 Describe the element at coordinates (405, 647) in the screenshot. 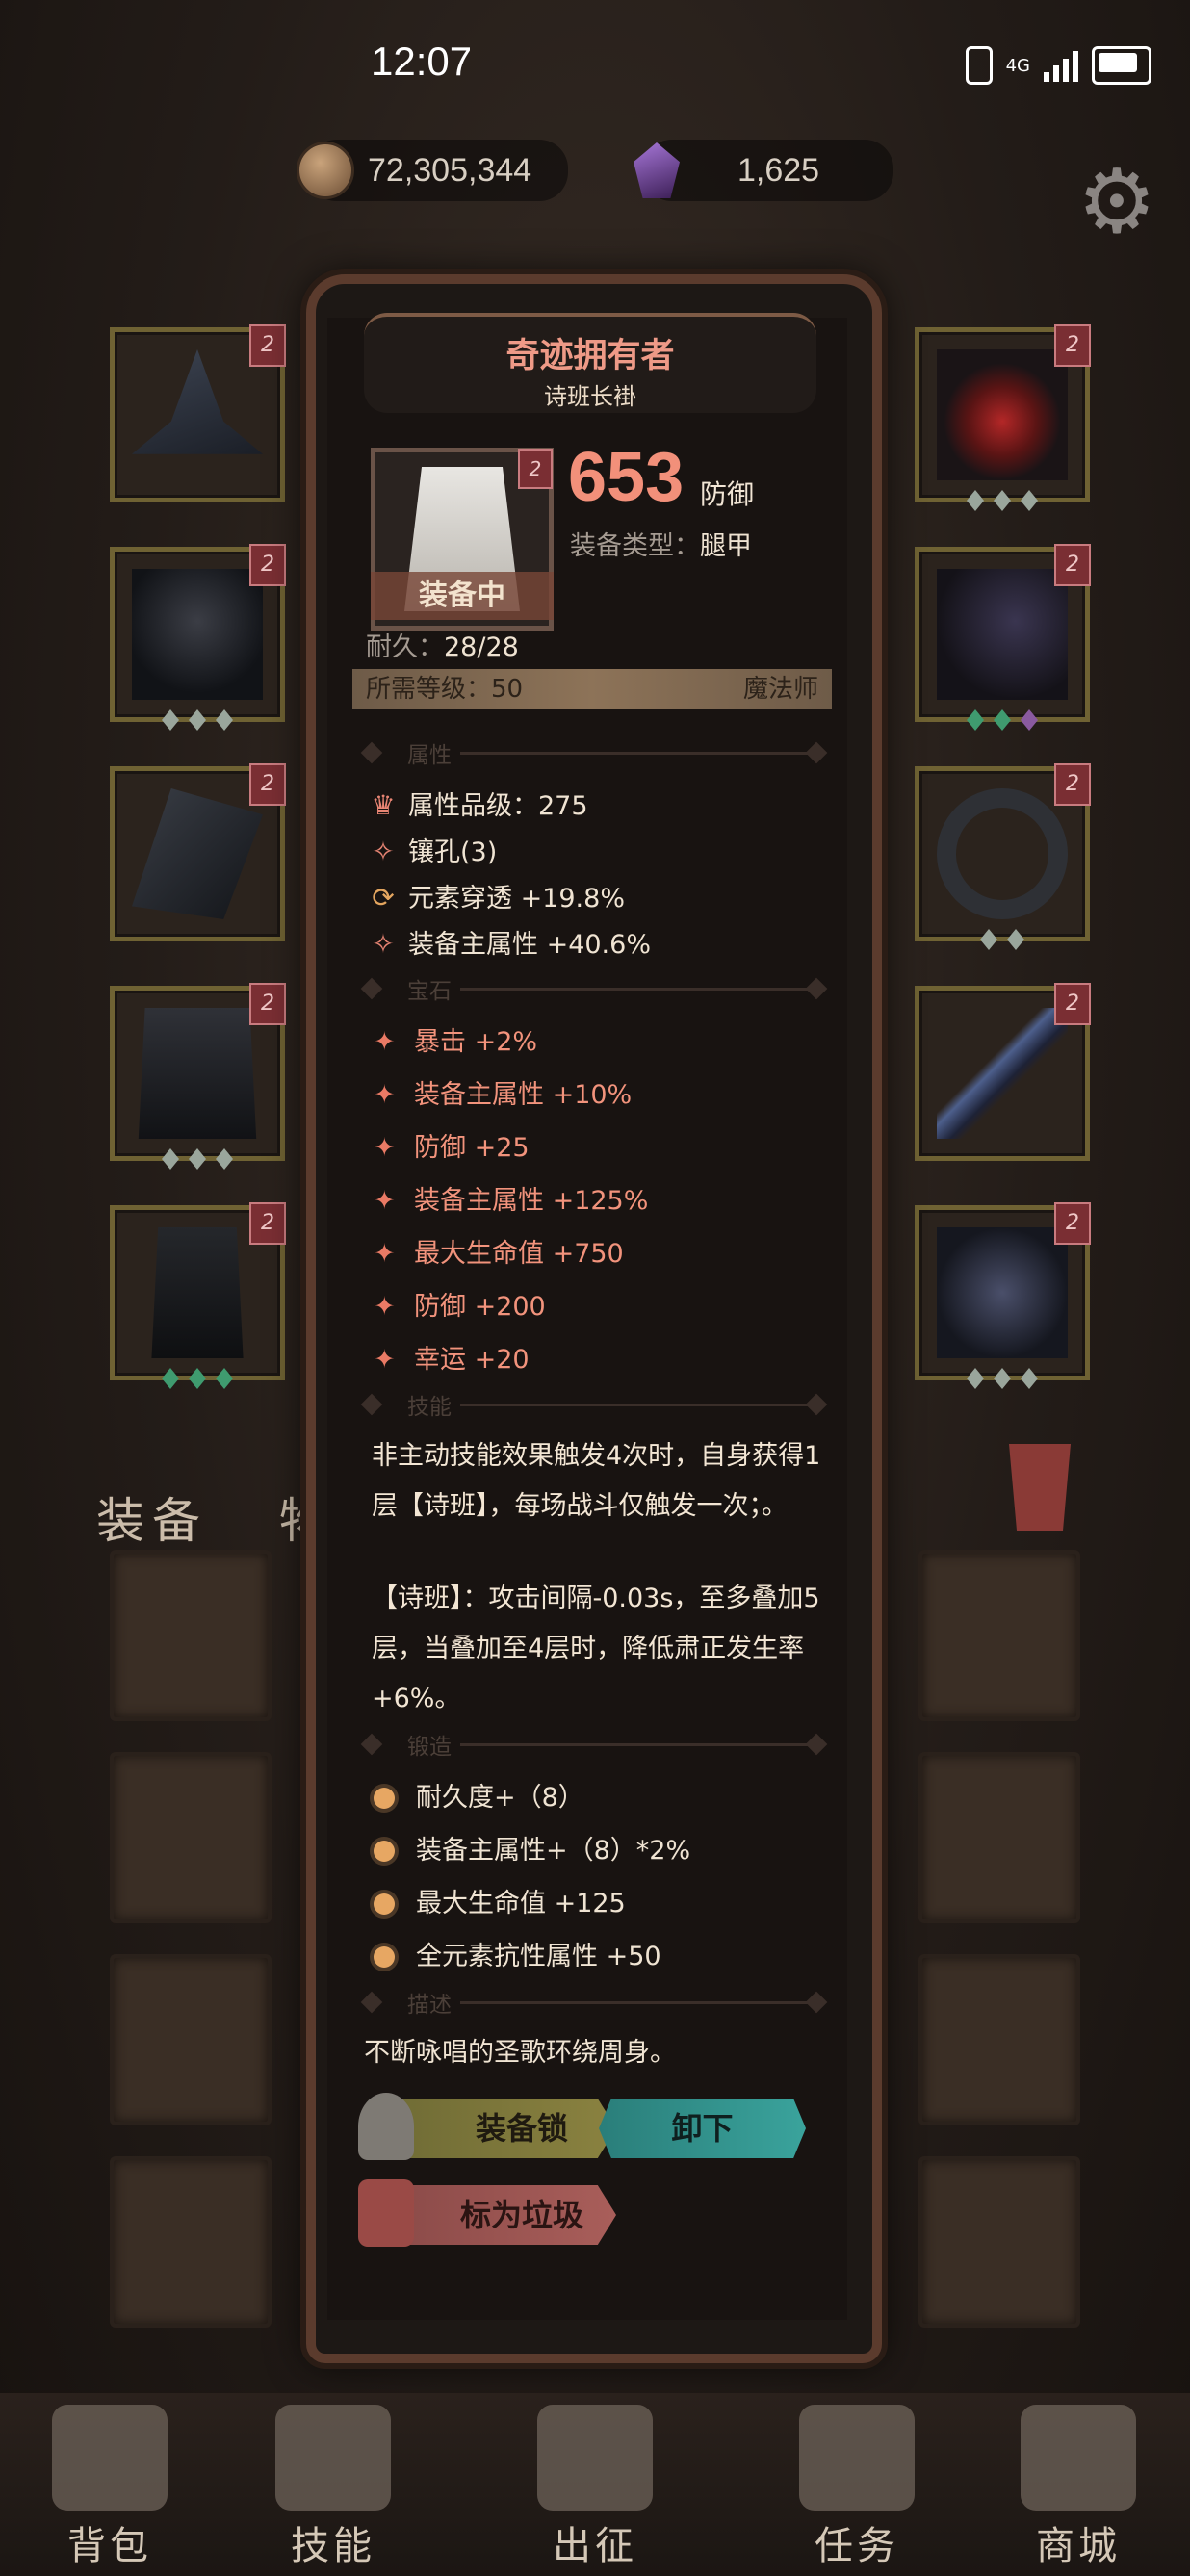

I see `durability-label: 耐久：` at that location.